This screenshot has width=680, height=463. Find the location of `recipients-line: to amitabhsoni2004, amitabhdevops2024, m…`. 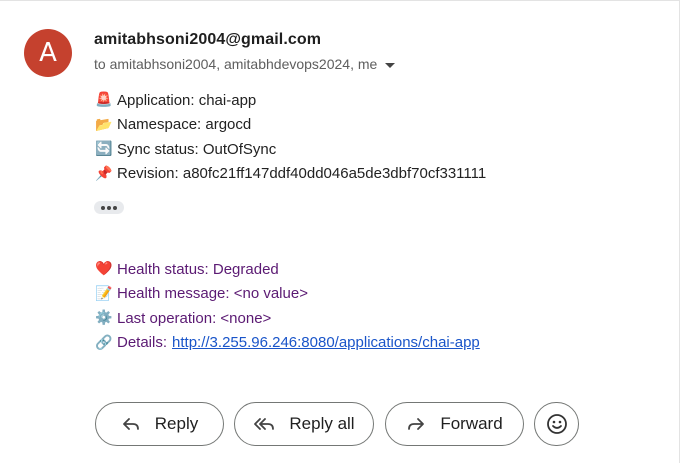

recipients-line: to amitabhsoni2004, amitabhdevops2024, m… is located at coordinates (245, 64).